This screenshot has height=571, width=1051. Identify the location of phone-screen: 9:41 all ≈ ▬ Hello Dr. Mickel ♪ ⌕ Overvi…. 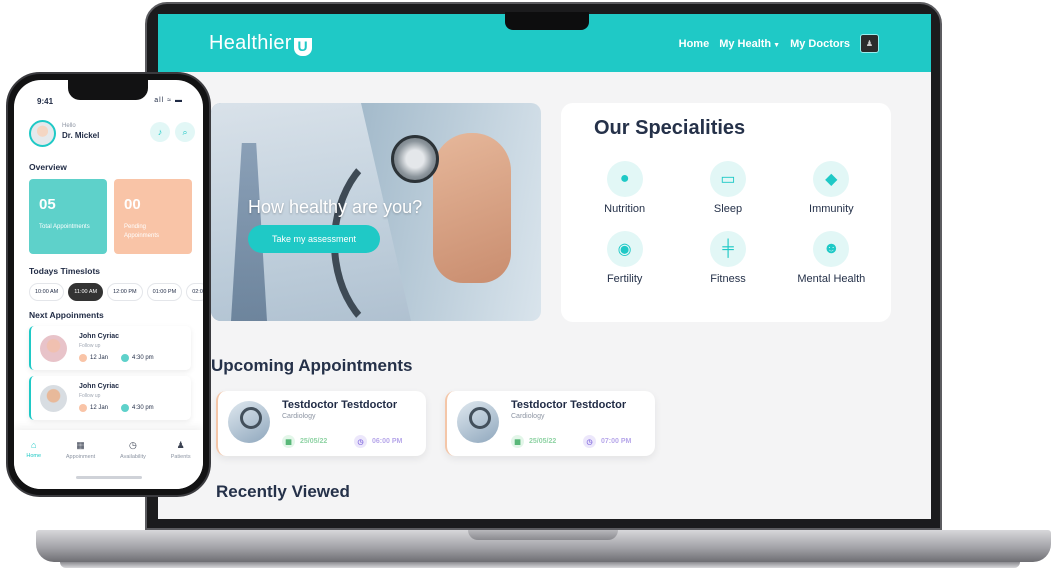
(108, 284).